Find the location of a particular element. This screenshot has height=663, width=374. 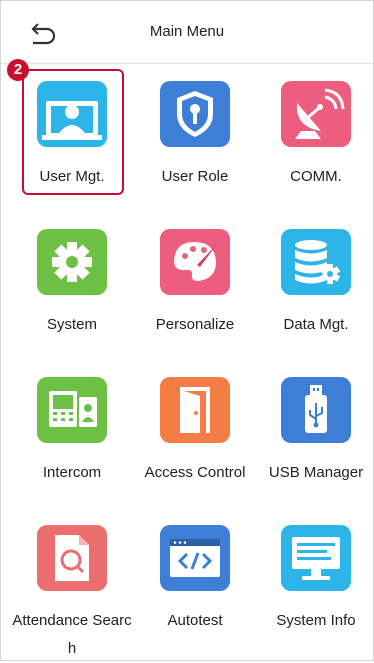

palette-icon is located at coordinates (195, 262).